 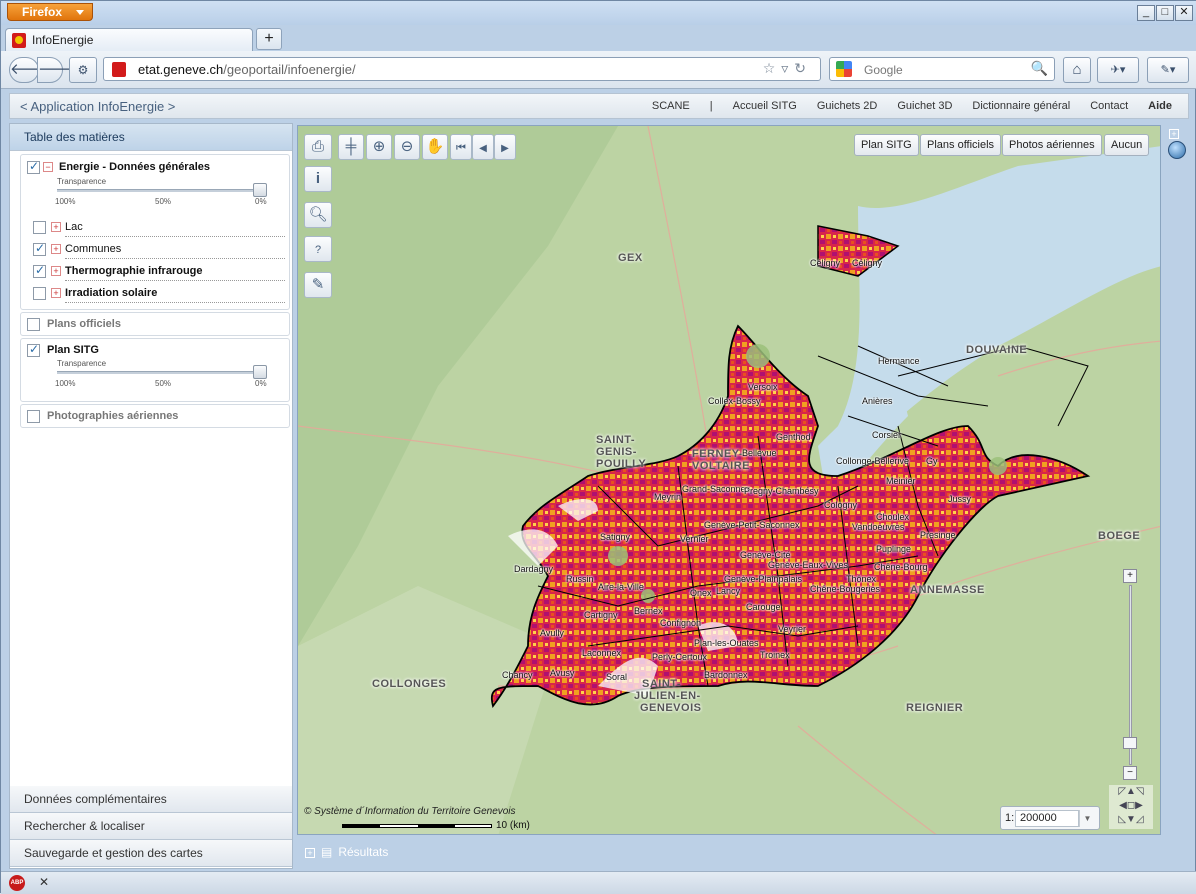 What do you see at coordinates (847, 106) in the screenshot?
I see `menu-guichets-2d: Guichets 2D` at bounding box center [847, 106].